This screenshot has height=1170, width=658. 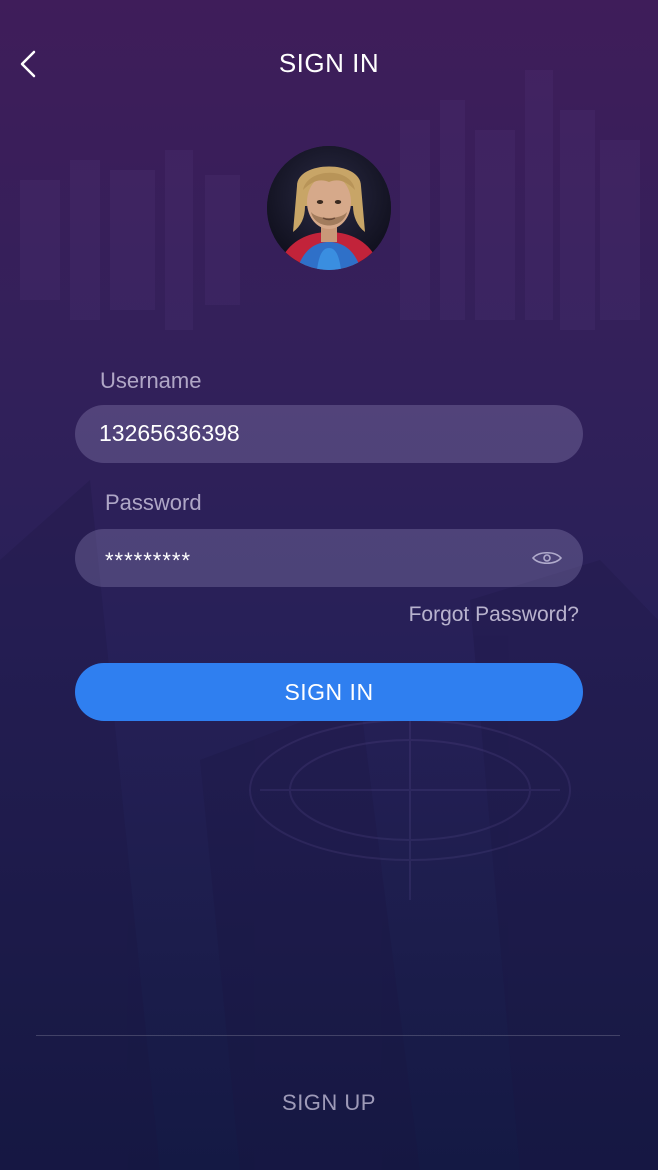 What do you see at coordinates (153, 502) in the screenshot?
I see `password-label: Password` at bounding box center [153, 502].